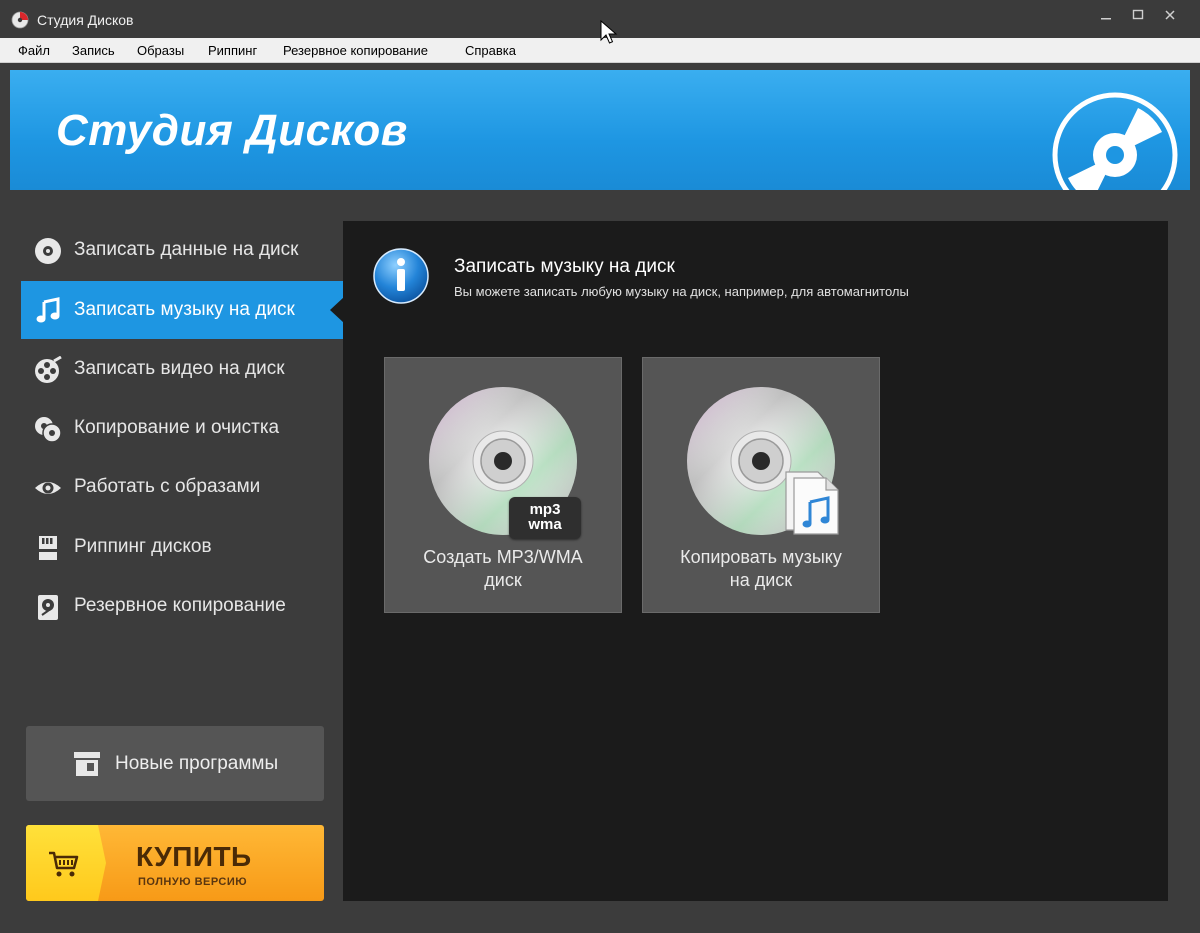 This screenshot has width=1200, height=933. I want to click on sidebar-item-label: Записать данные на диск, so click(186, 249).